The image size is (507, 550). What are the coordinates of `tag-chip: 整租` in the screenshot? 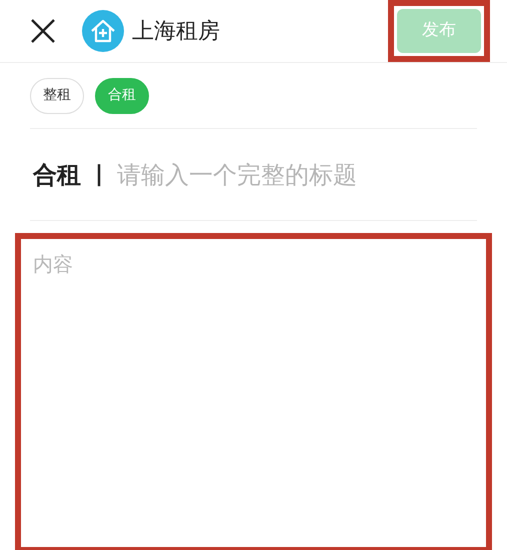 It's located at (57, 96).